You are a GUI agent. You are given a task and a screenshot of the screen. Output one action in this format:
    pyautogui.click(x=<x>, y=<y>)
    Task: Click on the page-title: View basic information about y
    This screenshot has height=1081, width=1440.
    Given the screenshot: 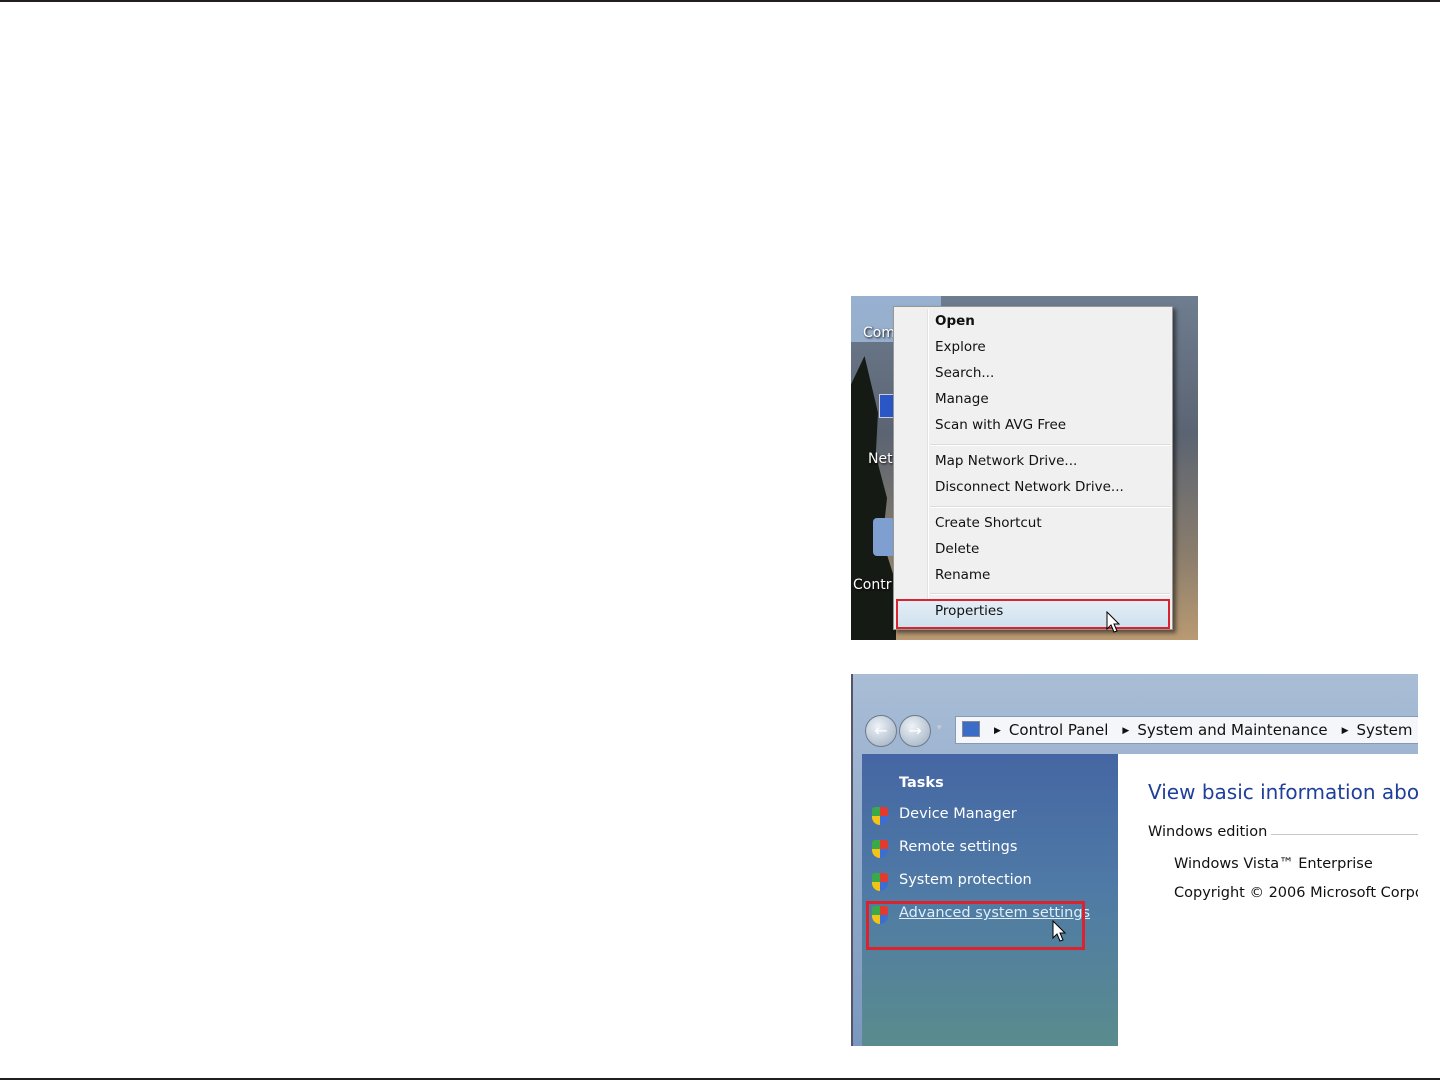 What is the action you would take?
    pyautogui.click(x=1283, y=792)
    